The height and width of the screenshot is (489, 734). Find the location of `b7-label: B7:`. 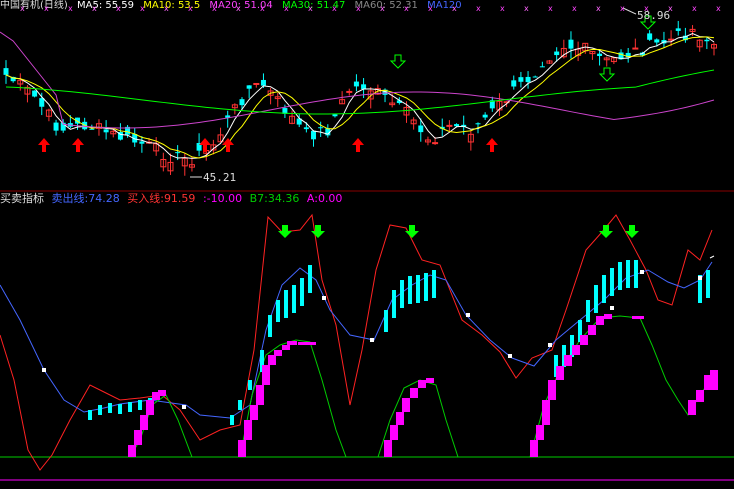

b7-label: B7: is located at coordinates (258, 198).